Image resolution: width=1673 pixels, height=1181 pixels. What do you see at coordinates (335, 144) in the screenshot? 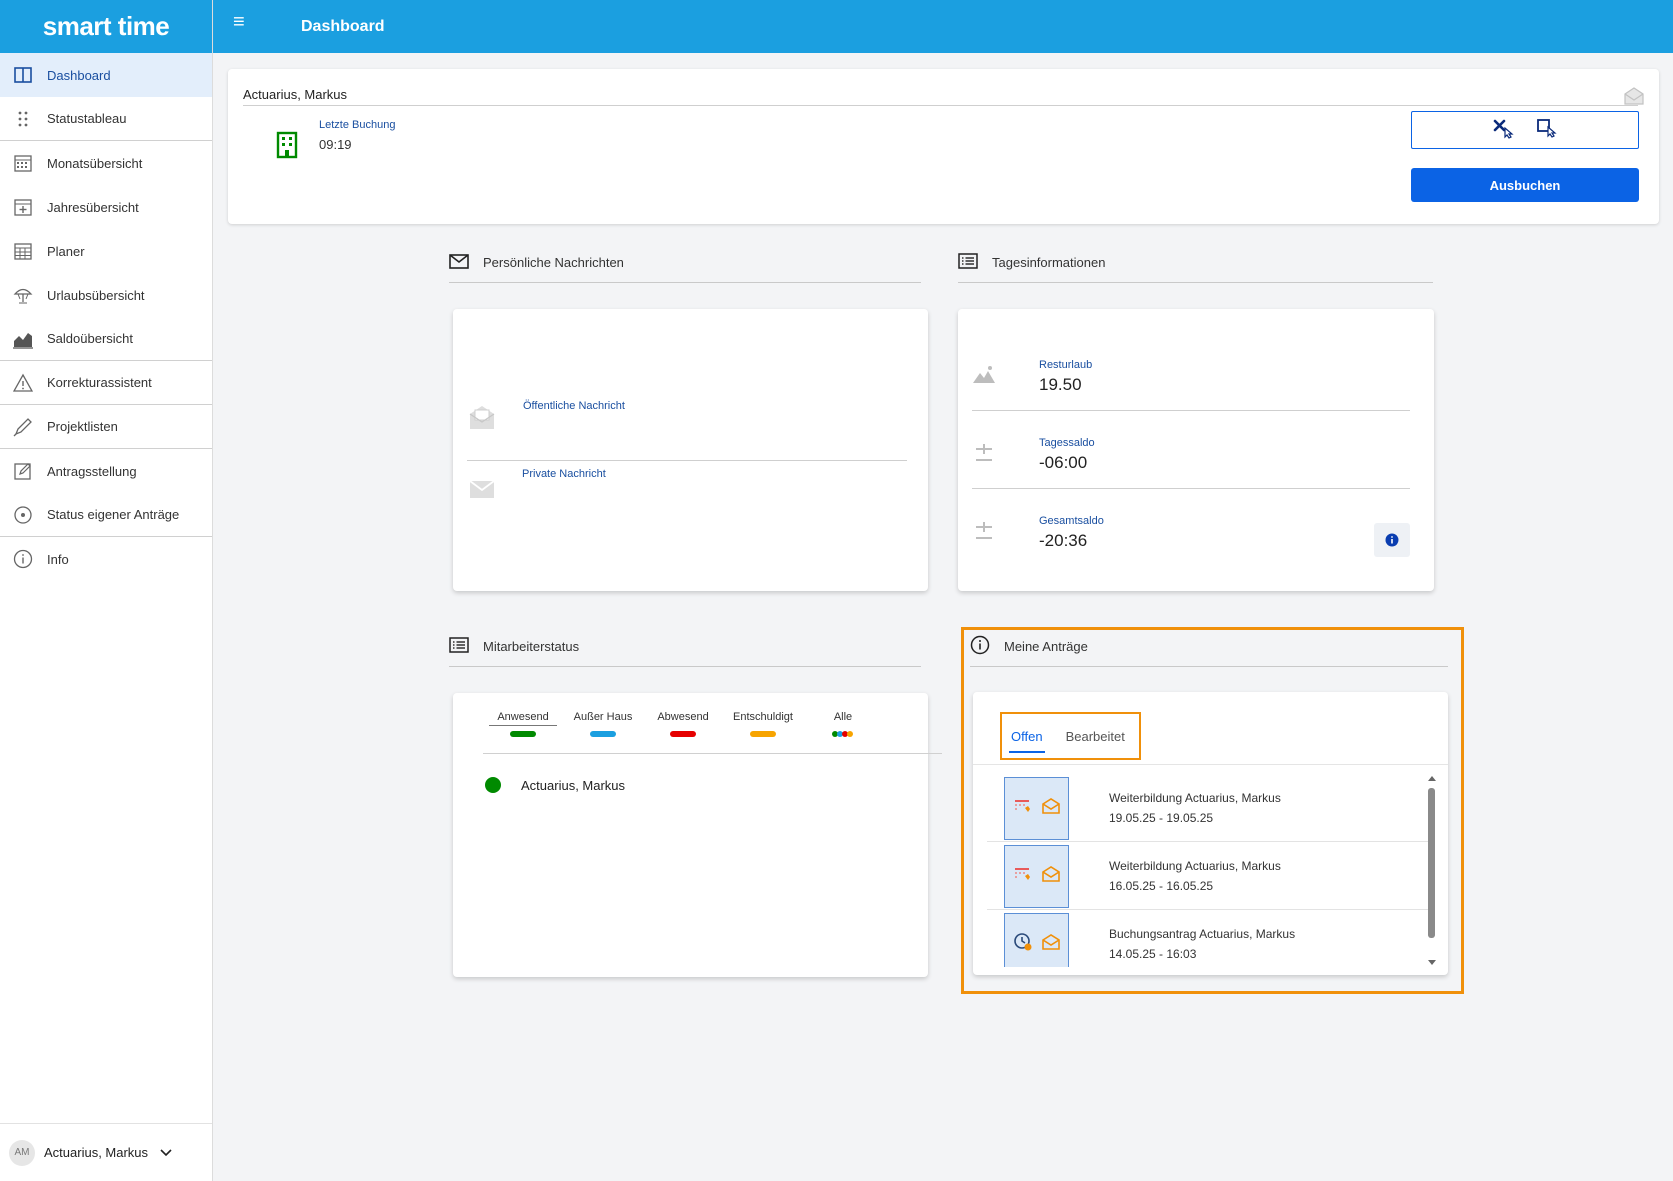
I see `last-booking-time: 09:19` at bounding box center [335, 144].